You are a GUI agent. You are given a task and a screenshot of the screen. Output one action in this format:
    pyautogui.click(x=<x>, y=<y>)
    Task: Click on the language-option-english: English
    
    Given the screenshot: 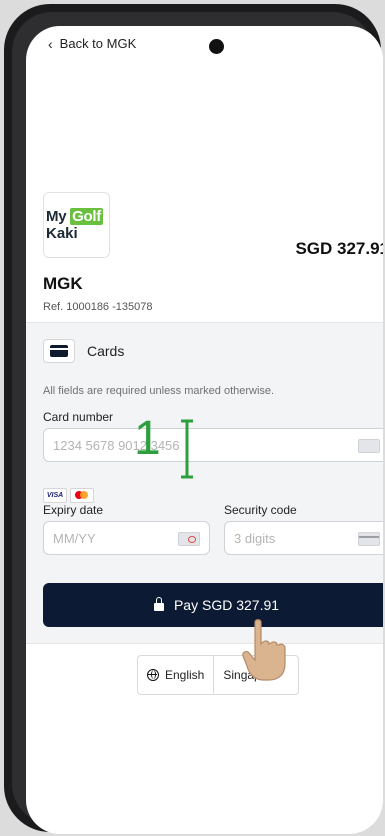 What is the action you would take?
    pyautogui.click(x=175, y=675)
    